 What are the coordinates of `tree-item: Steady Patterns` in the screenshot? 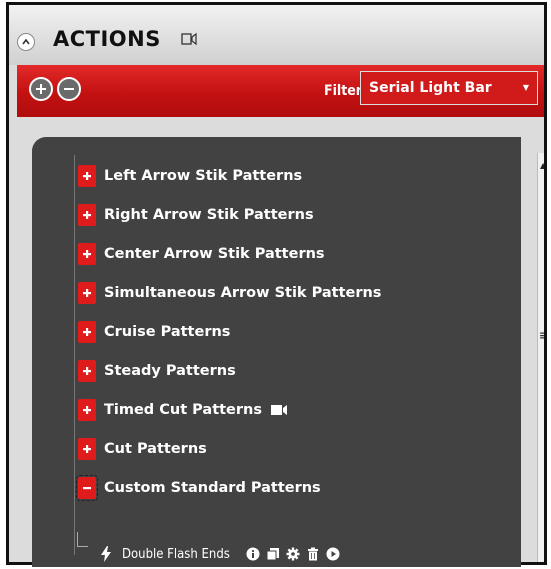 It's located at (157, 371).